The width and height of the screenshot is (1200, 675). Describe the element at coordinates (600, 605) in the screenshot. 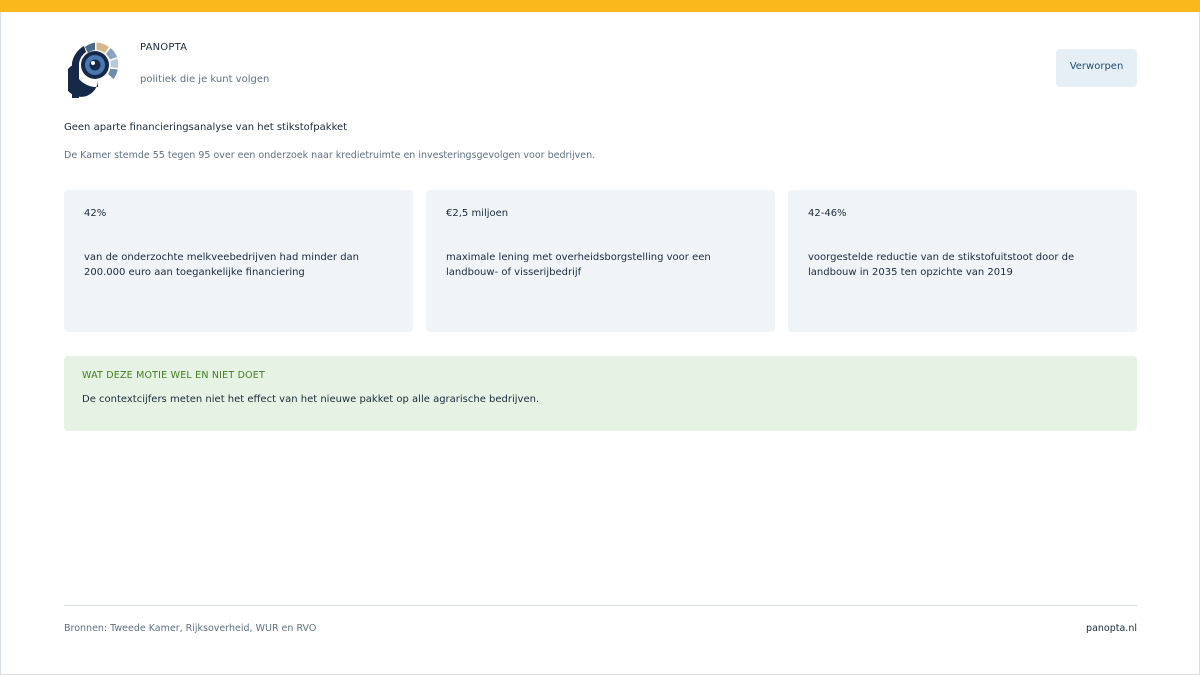

I see `footer-divider` at that location.